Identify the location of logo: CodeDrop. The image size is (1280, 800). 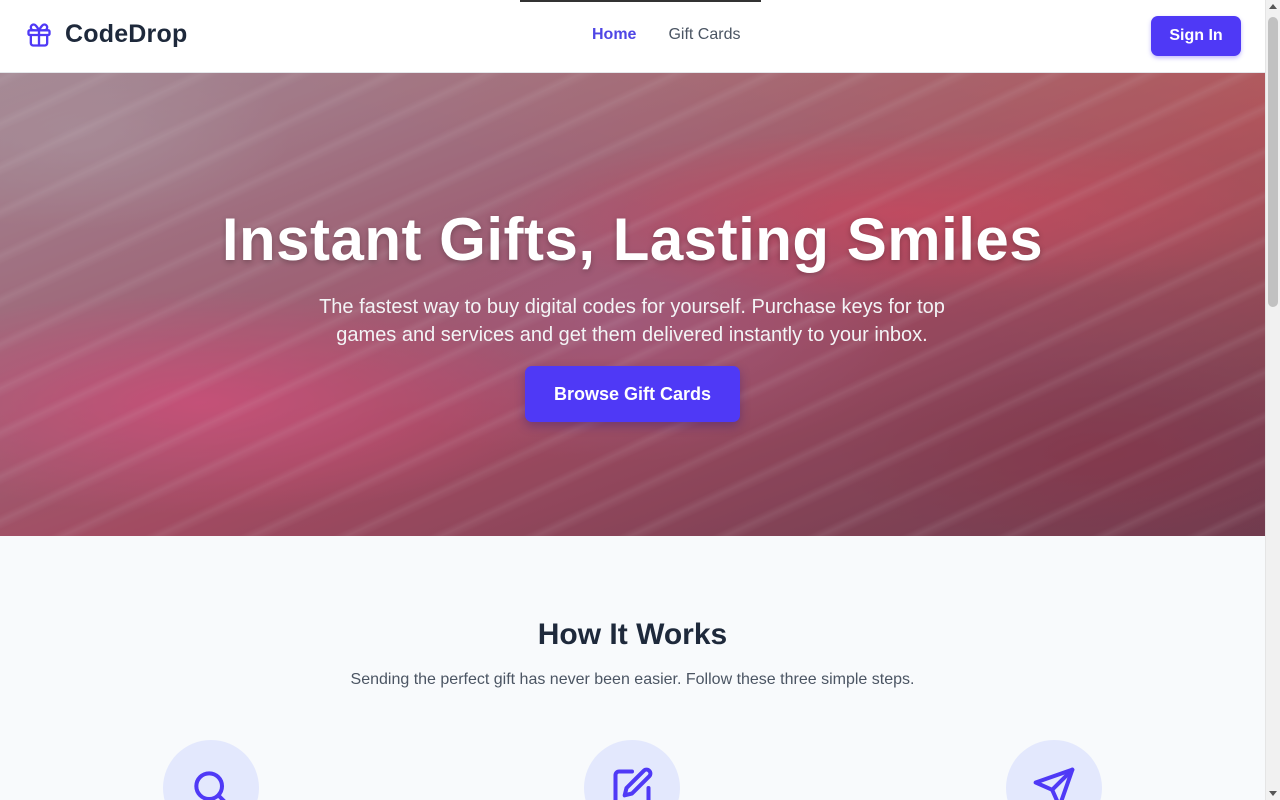
(106, 34).